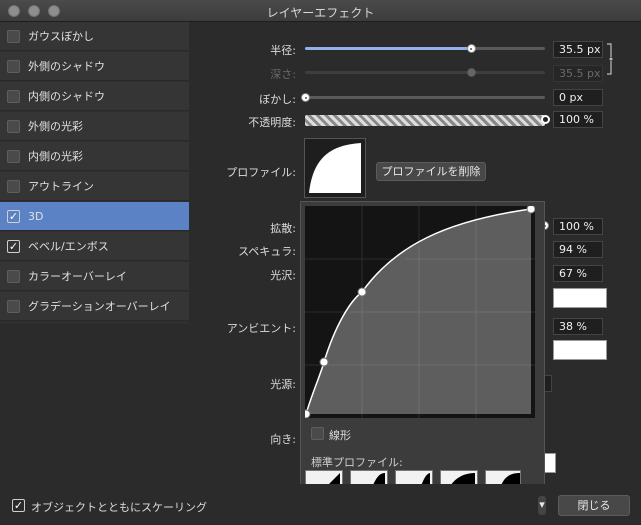  Describe the element at coordinates (340, 435) in the screenshot. I see `linear-label: 線形` at that location.